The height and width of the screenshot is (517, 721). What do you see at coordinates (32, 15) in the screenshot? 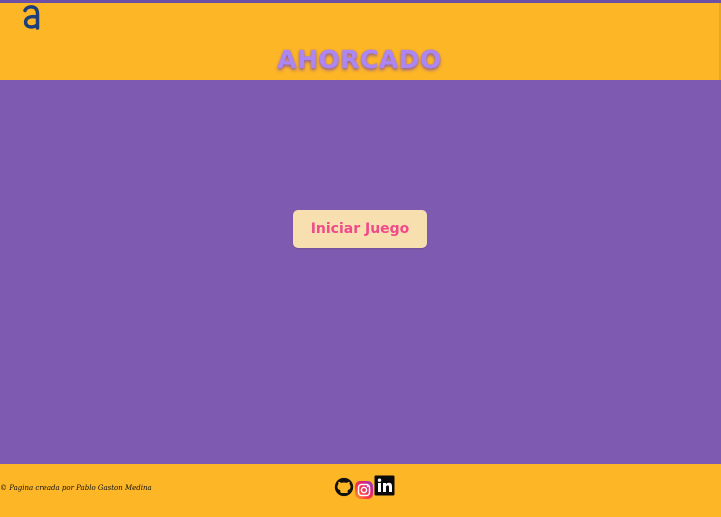
I see `alura-logo-icon` at bounding box center [32, 15].